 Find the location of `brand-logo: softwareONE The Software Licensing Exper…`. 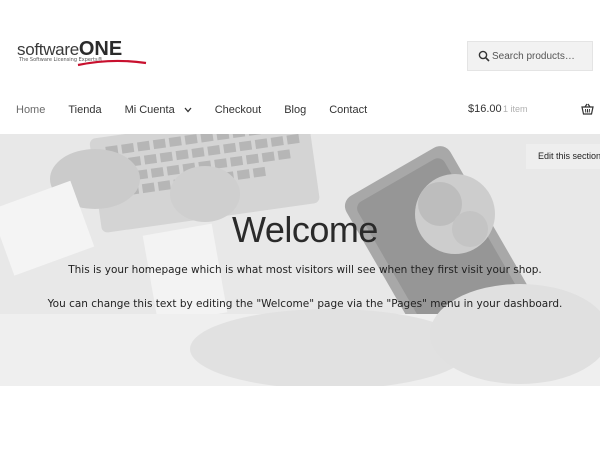

brand-logo: softwareONE The Software Licensing Exper… is located at coordinates (82, 52).